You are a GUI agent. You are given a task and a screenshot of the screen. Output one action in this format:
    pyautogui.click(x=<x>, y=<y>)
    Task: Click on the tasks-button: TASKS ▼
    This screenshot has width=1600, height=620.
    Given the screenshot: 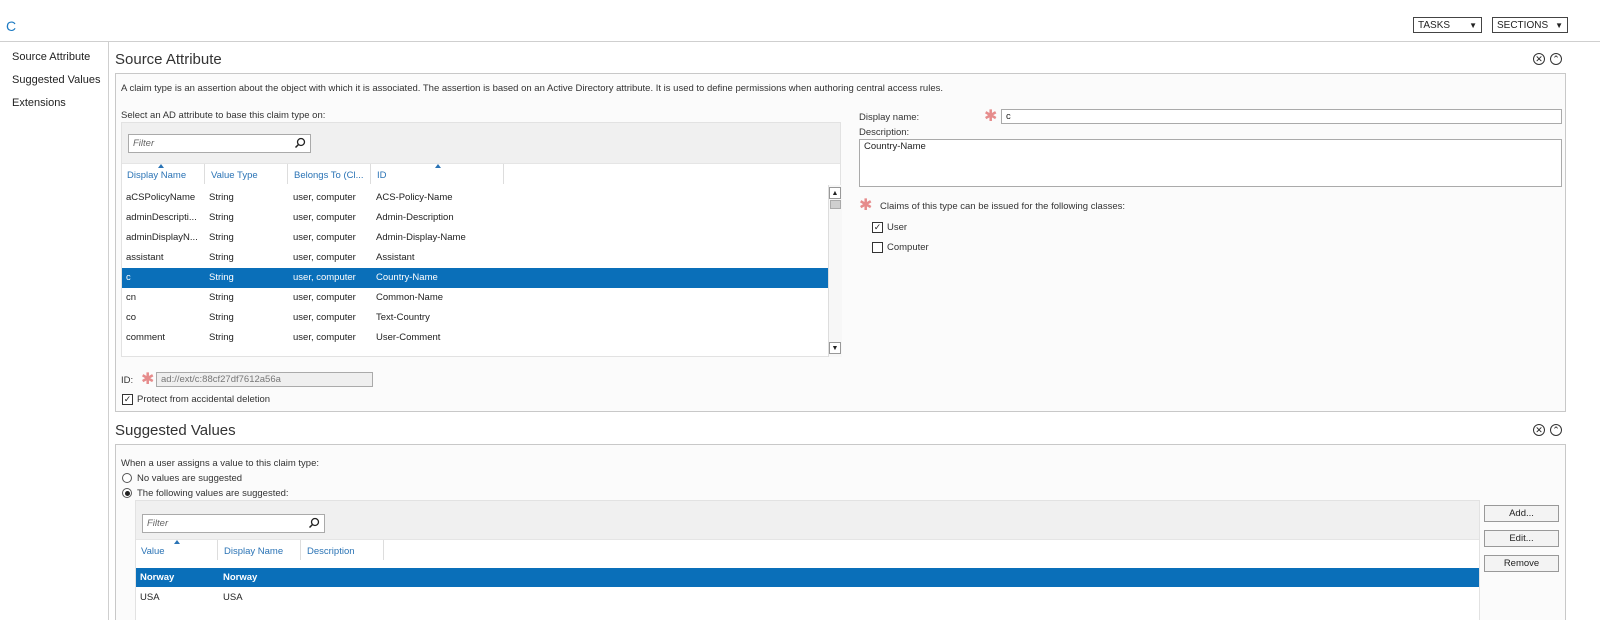 What is the action you would take?
    pyautogui.click(x=1447, y=25)
    